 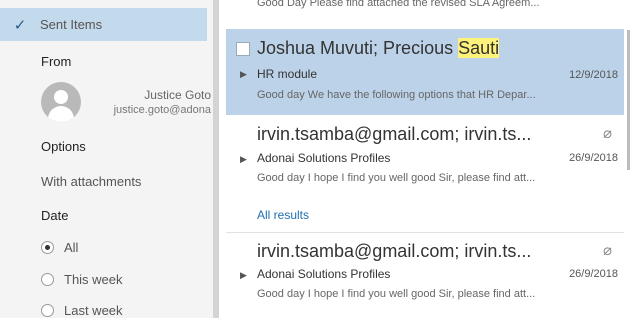 I want to click on message-date: 12/9/2018, so click(x=593, y=75).